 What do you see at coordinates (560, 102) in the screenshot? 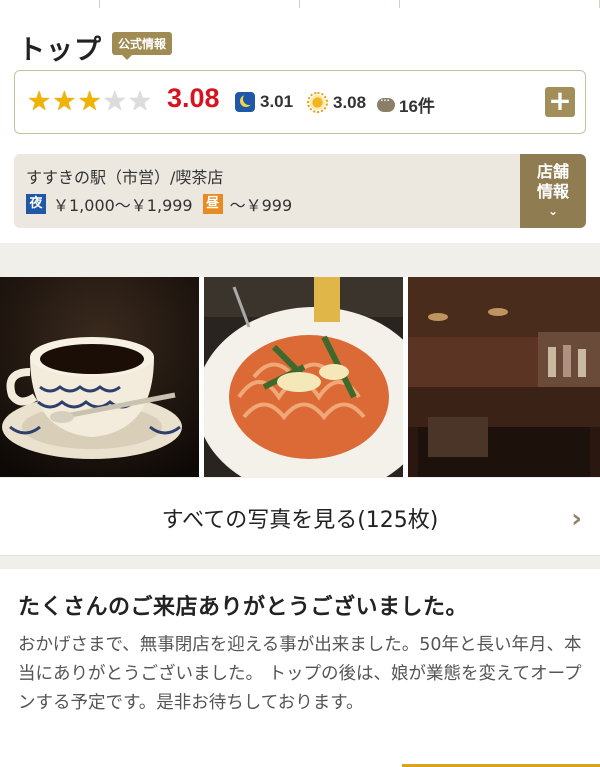
I see `add-bookmark-button: +` at bounding box center [560, 102].